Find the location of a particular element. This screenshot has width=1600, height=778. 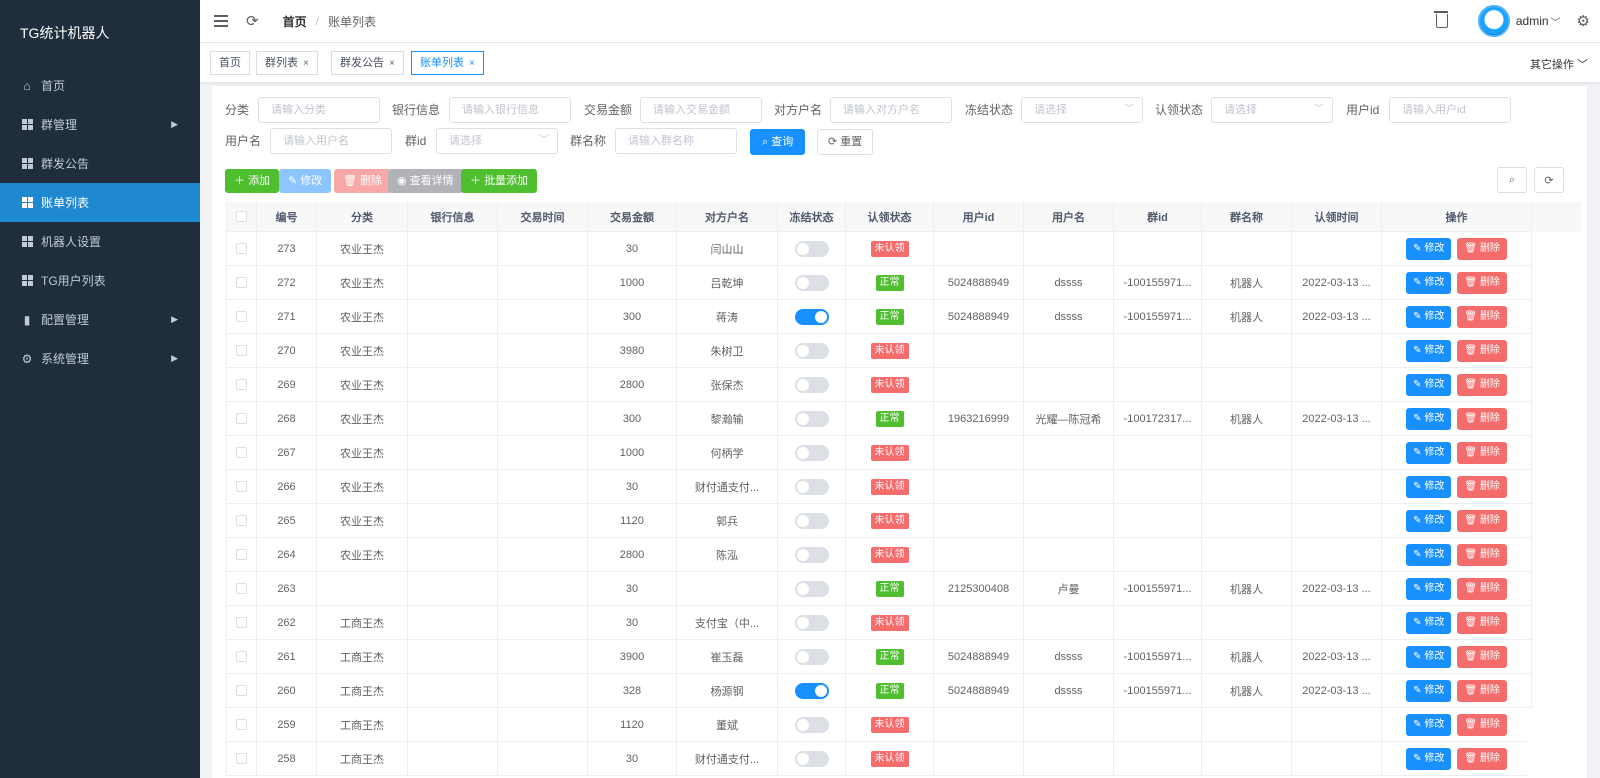

groupname-input: 请输入群名称 is located at coordinates (676, 141).